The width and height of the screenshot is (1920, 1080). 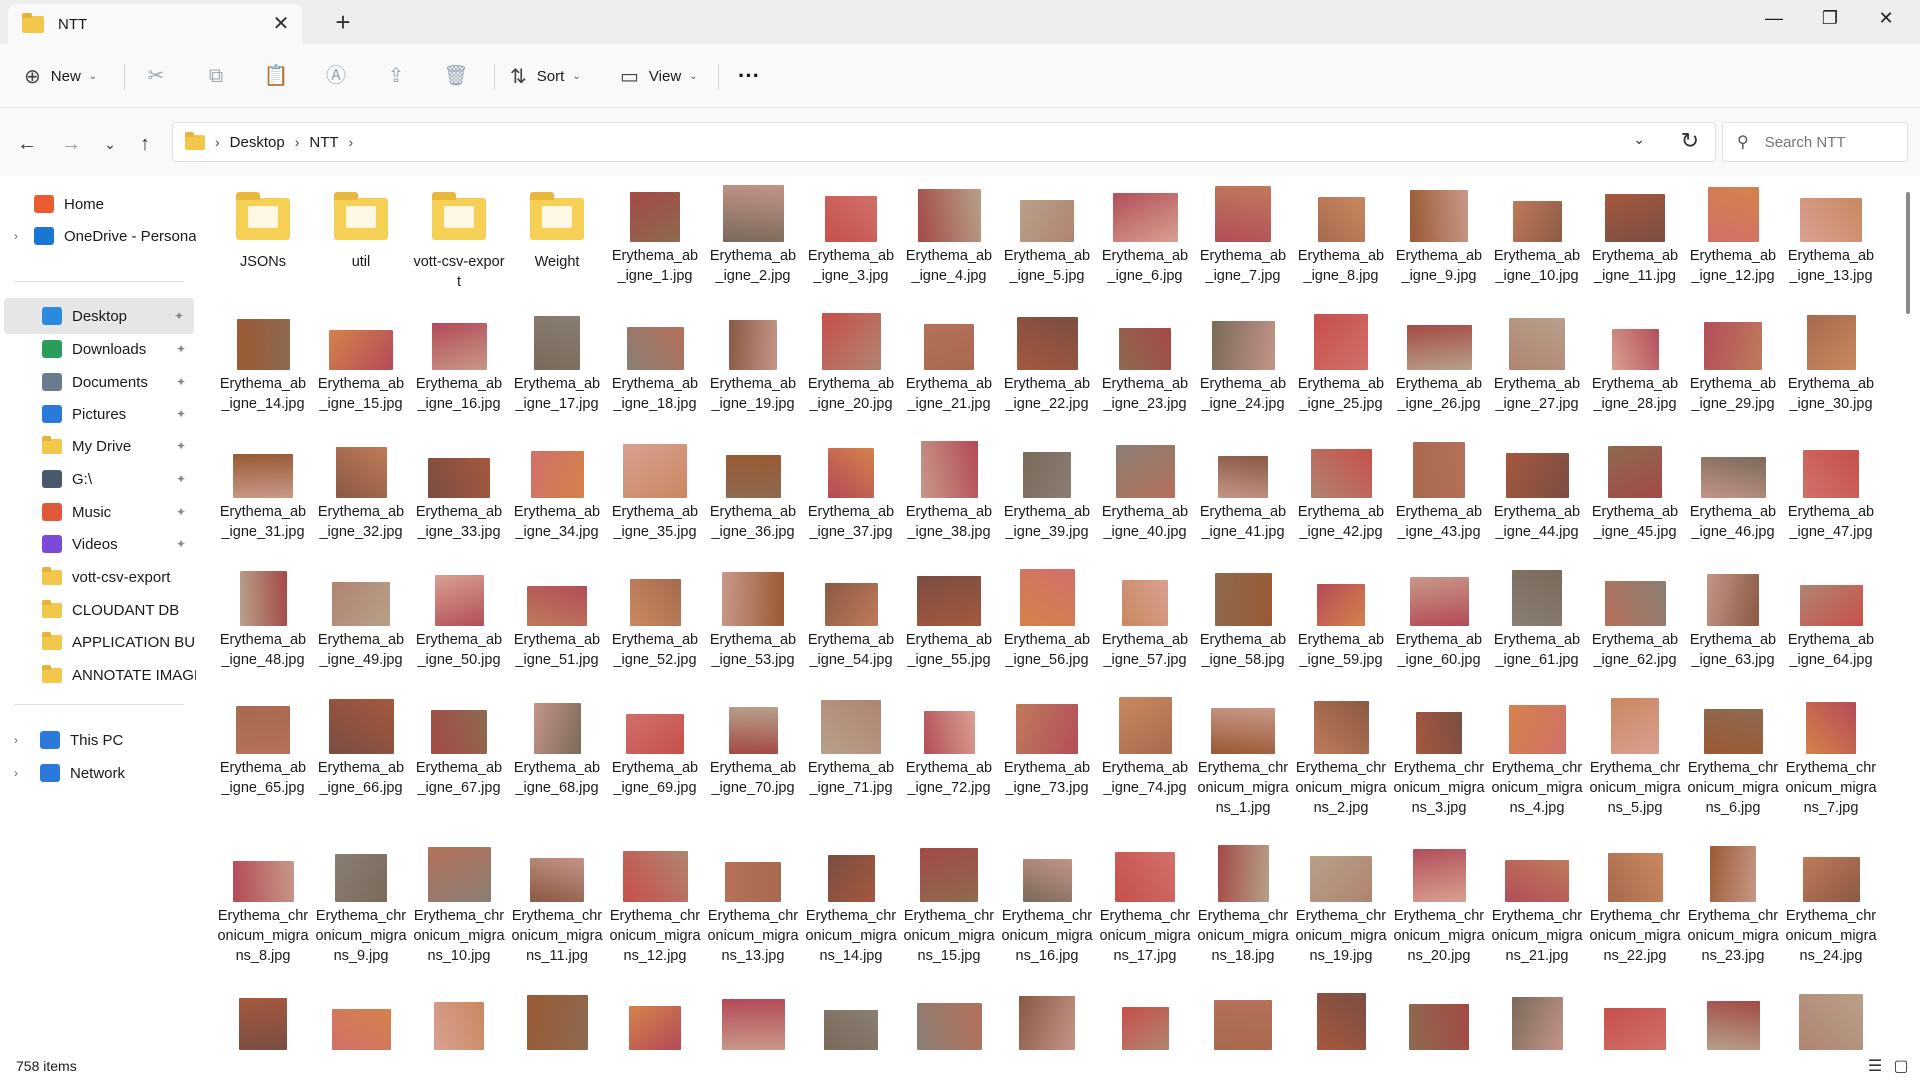 I want to click on forward-arrow-icon: →, so click(x=71, y=144).